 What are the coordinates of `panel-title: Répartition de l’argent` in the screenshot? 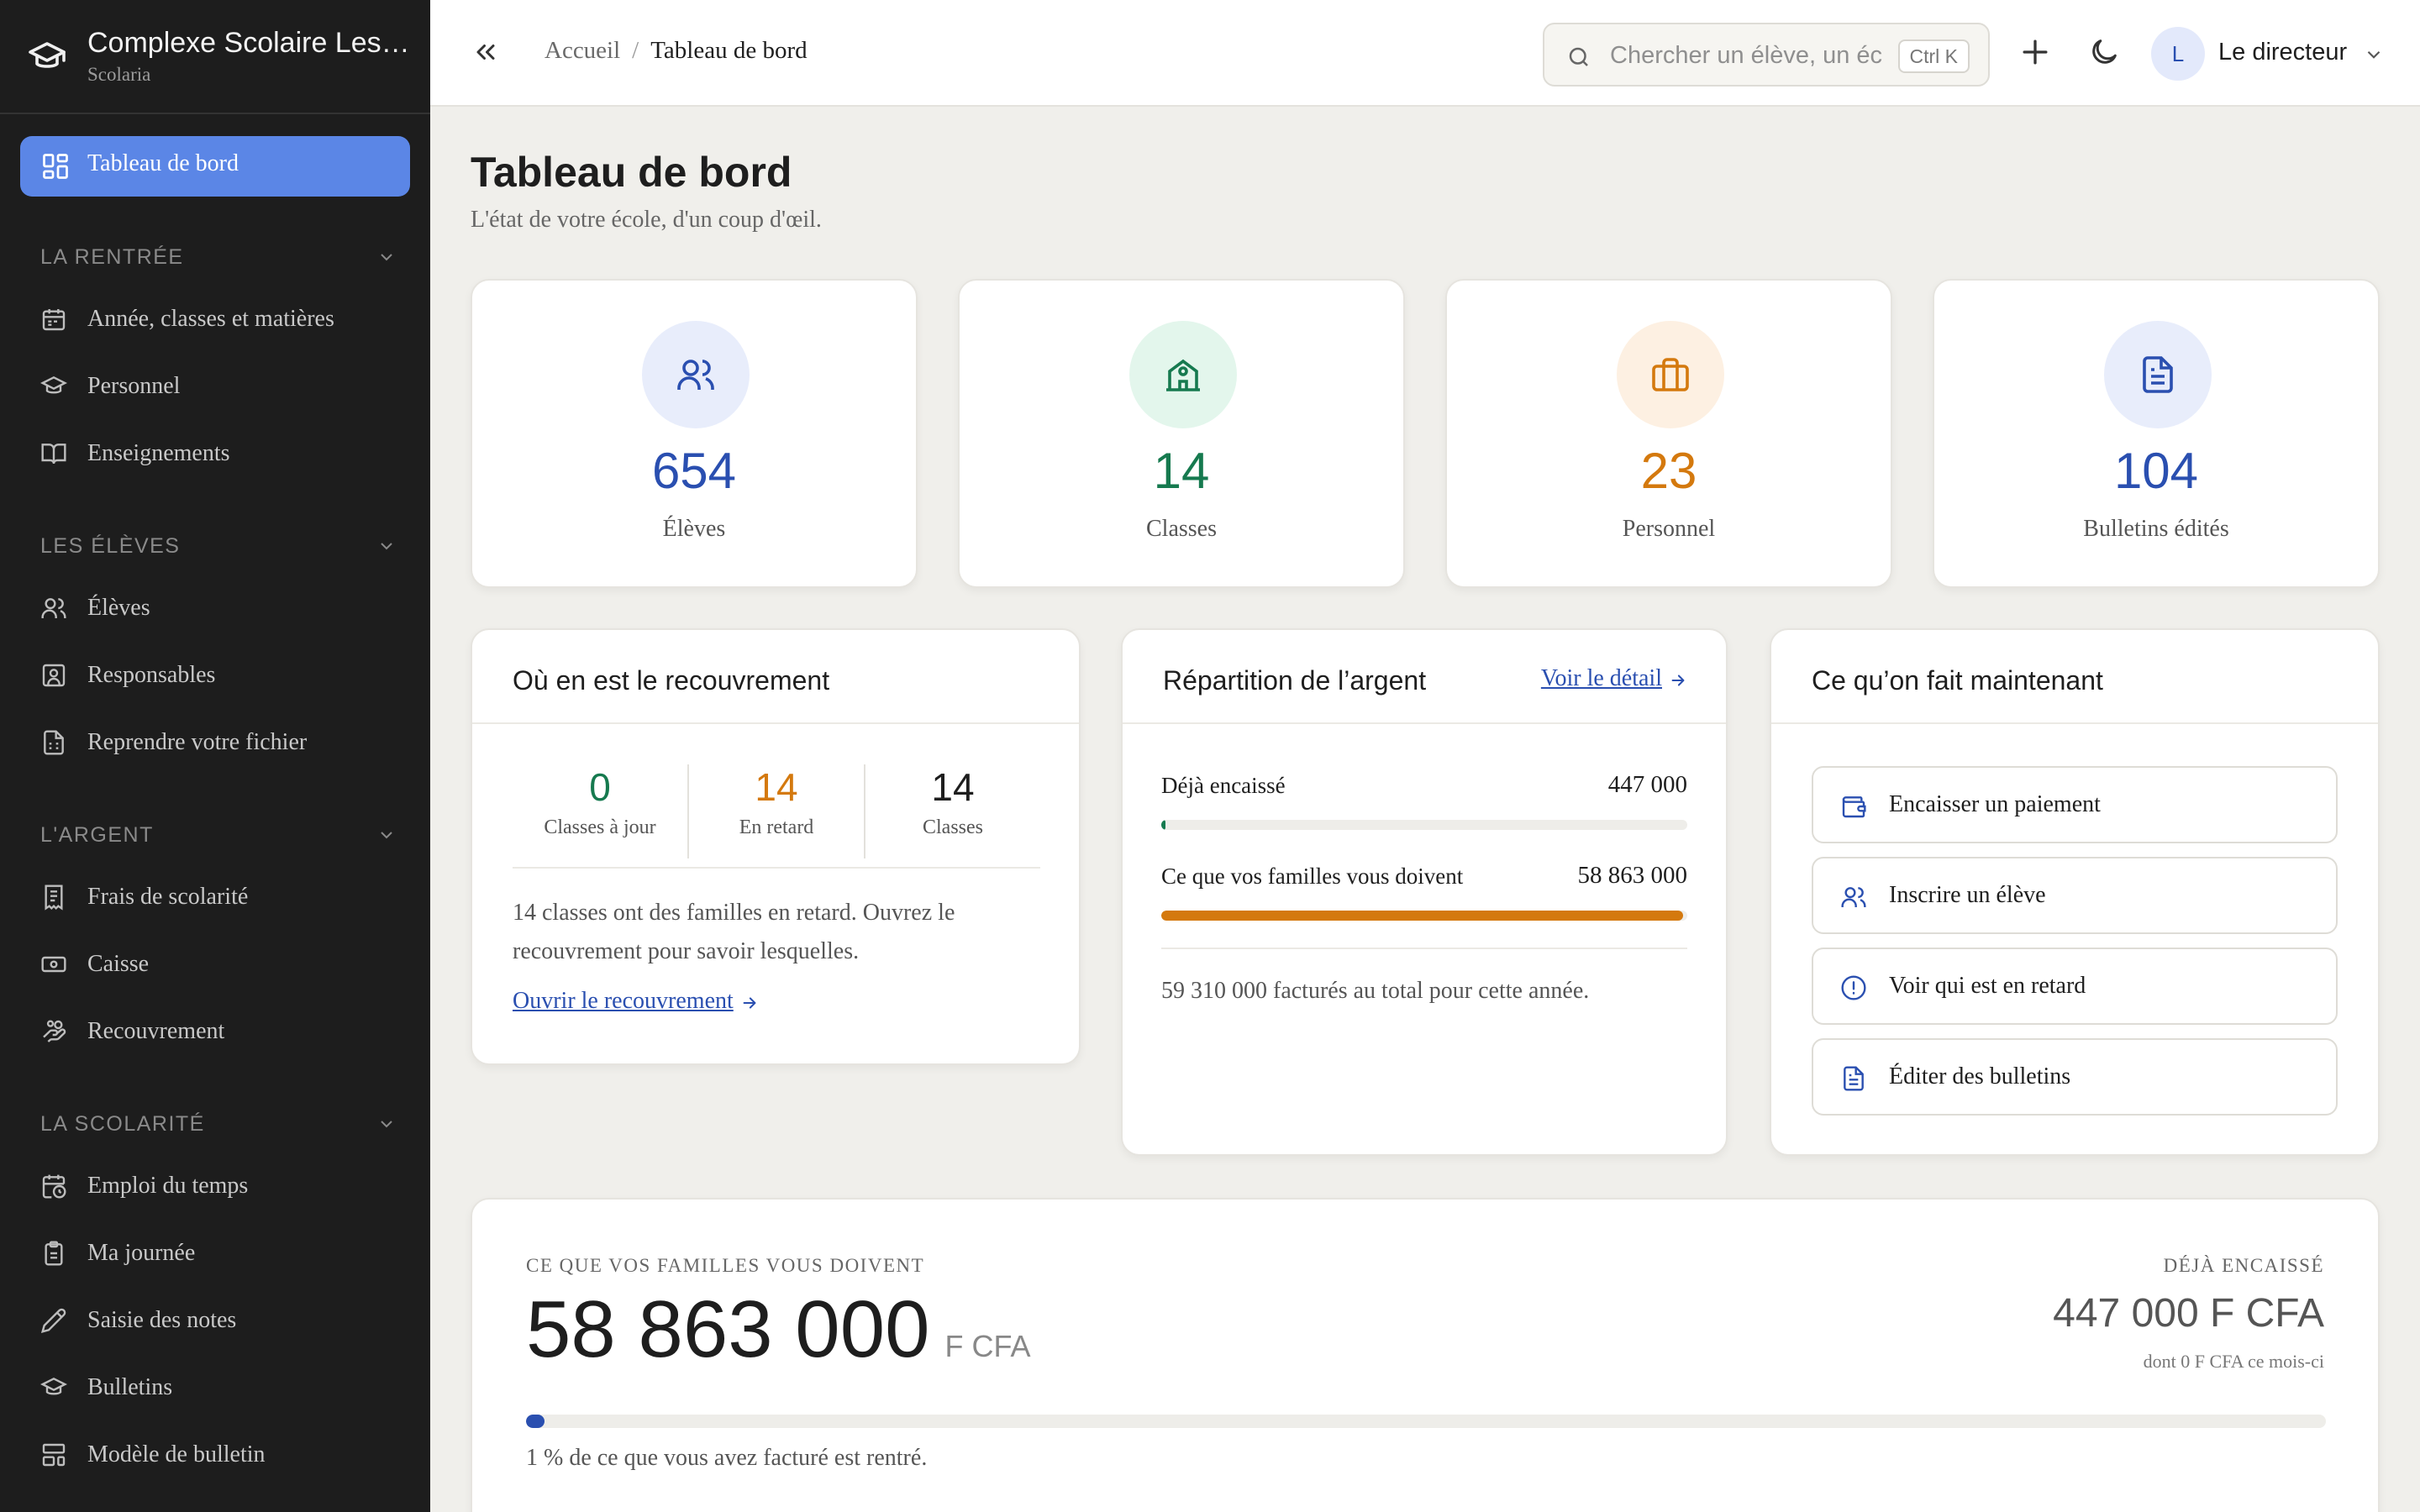 It's located at (1295, 680).